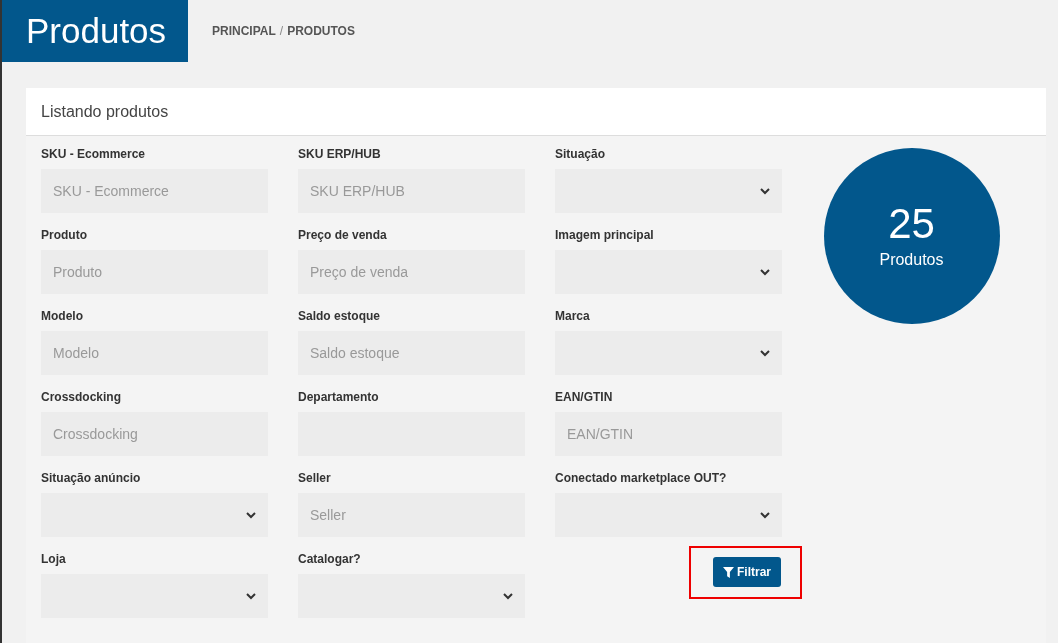 This screenshot has height=643, width=1058. Describe the element at coordinates (668, 434) in the screenshot. I see `input-field: EAN/GTIN` at that location.